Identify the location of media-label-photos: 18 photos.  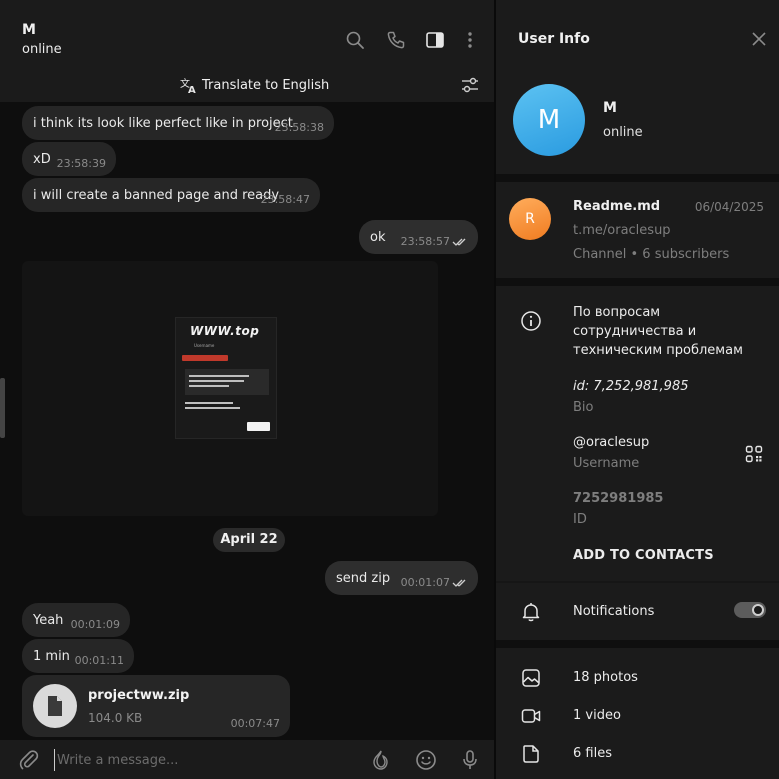
(605, 677).